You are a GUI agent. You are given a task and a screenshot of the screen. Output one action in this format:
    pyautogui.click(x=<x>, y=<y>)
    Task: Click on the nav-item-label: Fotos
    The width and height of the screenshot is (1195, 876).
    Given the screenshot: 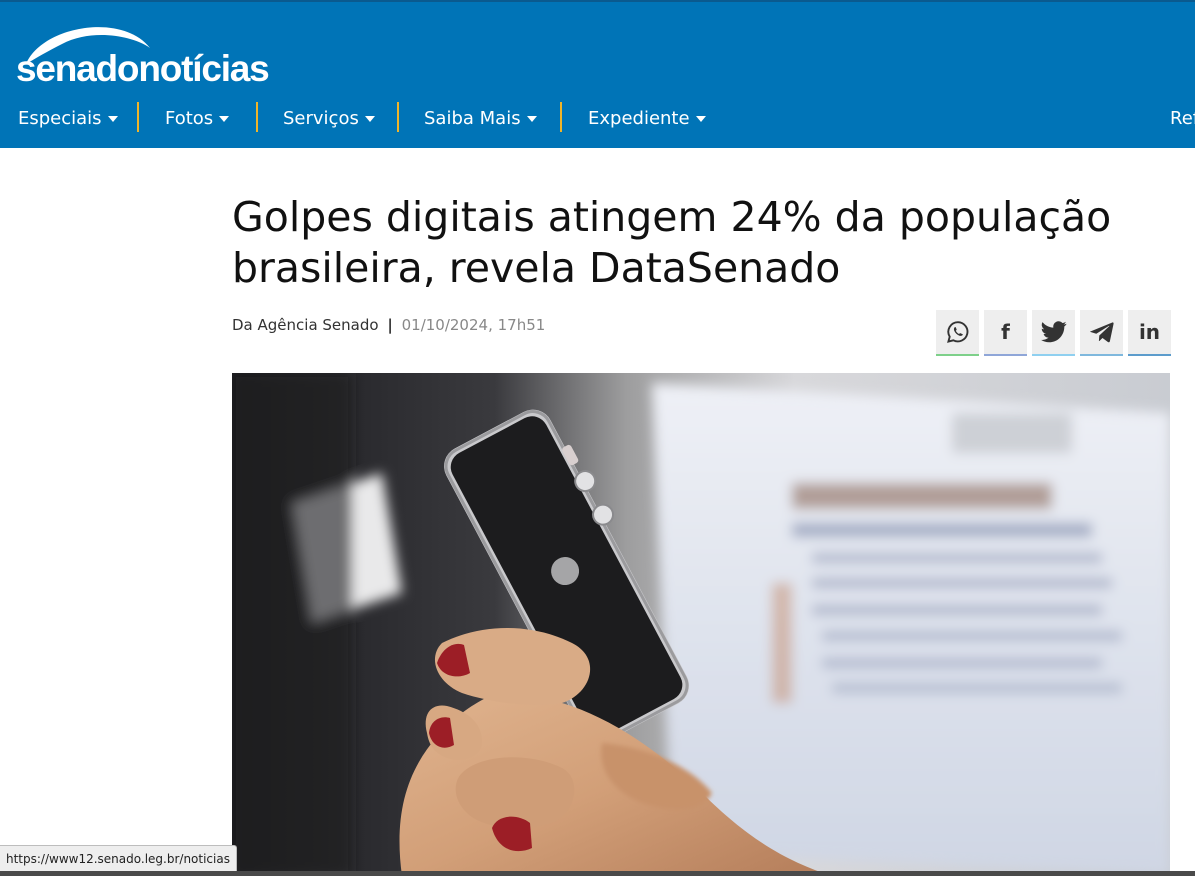 What is the action you would take?
    pyautogui.click(x=189, y=118)
    